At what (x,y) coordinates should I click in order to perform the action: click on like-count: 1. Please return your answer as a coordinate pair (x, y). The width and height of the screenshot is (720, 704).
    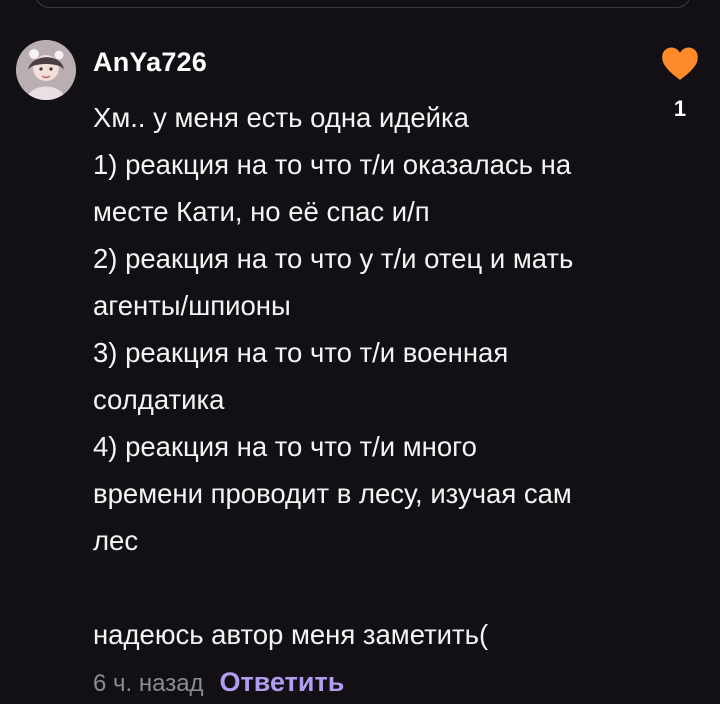
    Looking at the image, I should click on (680, 108).